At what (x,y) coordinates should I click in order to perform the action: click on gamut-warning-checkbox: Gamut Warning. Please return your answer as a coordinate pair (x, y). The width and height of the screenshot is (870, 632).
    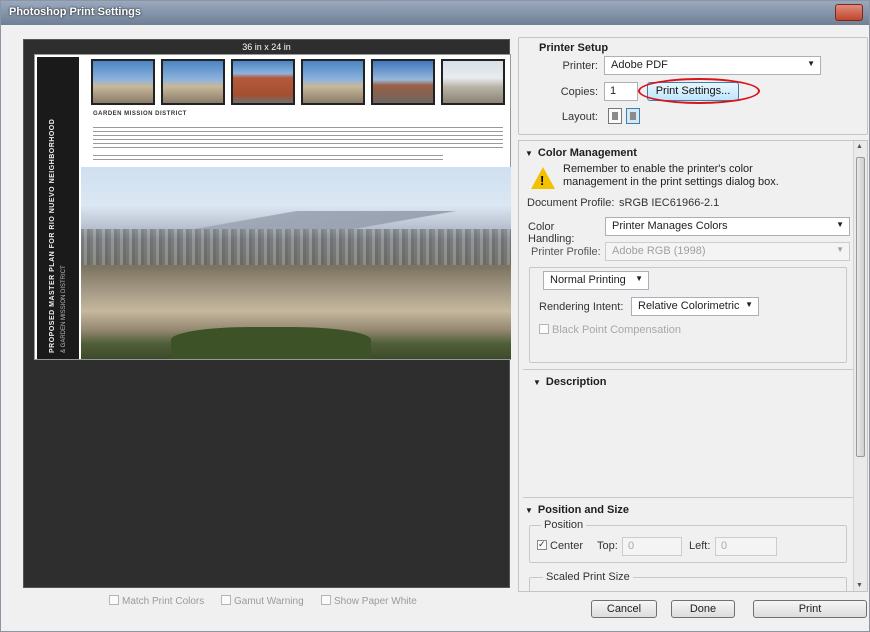
    Looking at the image, I should click on (262, 601).